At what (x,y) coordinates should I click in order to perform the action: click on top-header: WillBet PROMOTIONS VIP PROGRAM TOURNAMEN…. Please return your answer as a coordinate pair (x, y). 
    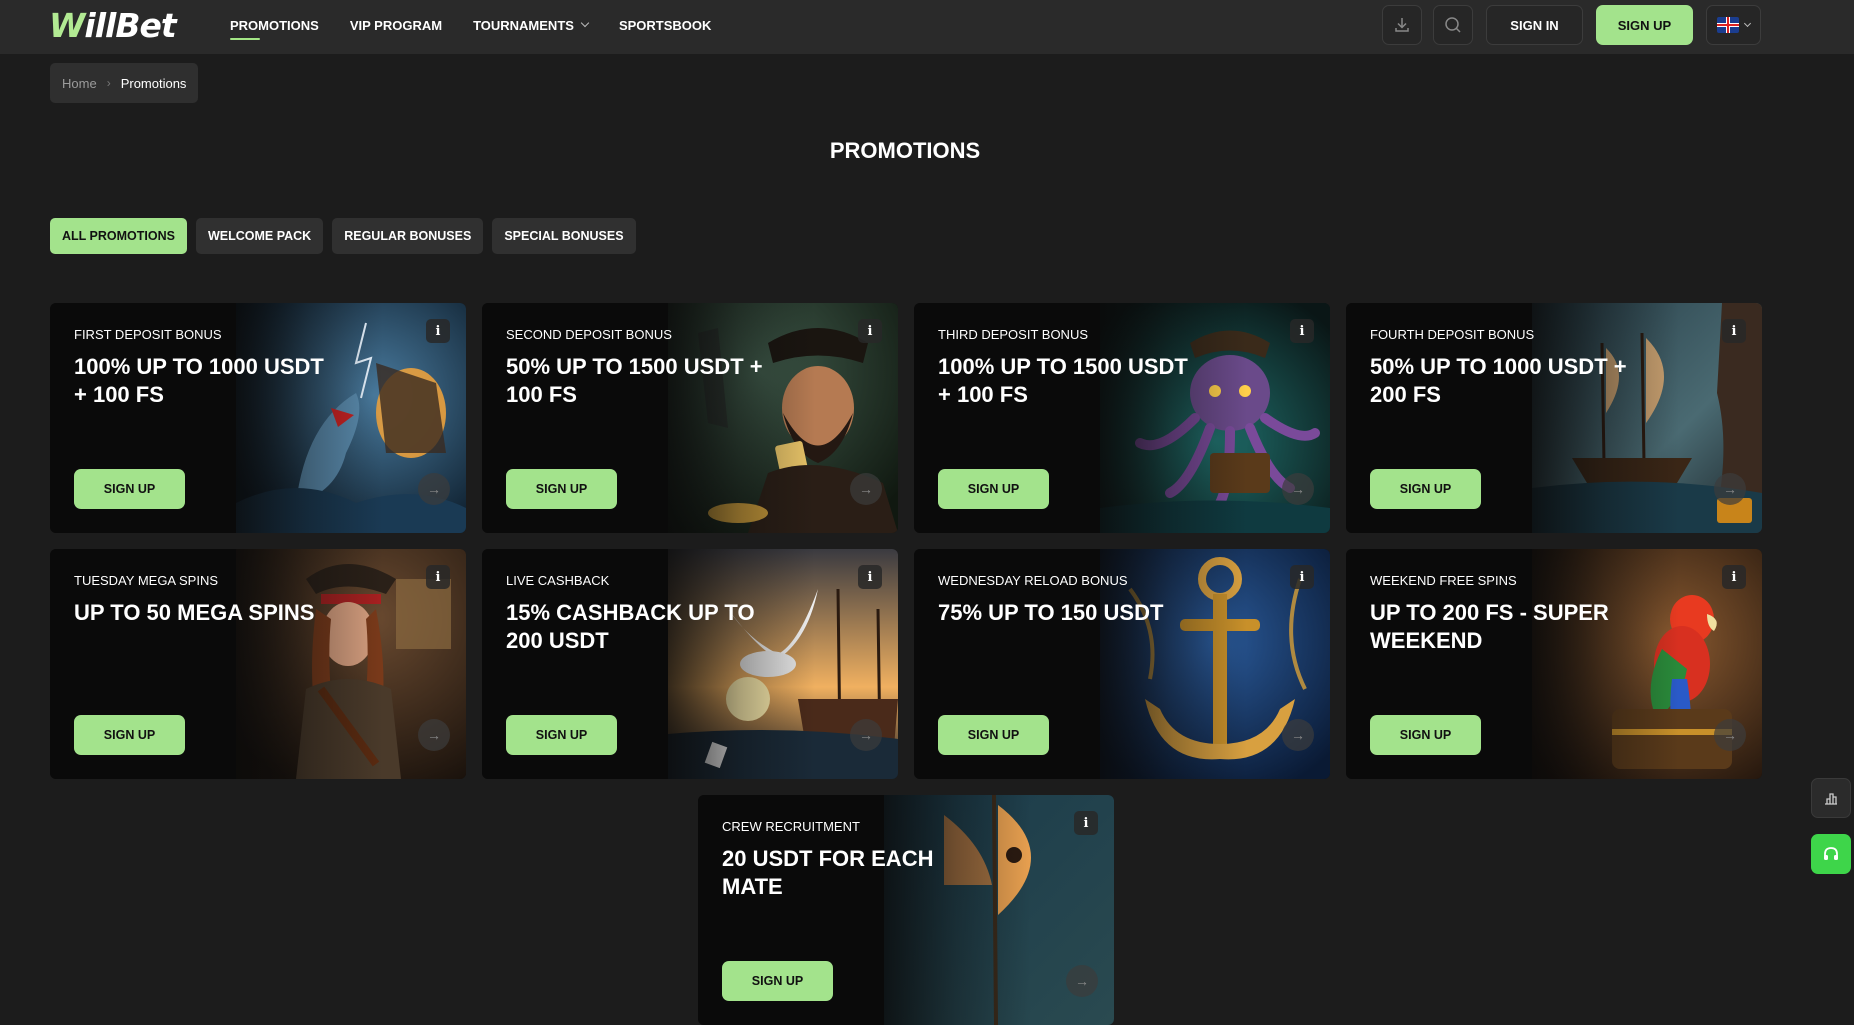
    Looking at the image, I should click on (927, 27).